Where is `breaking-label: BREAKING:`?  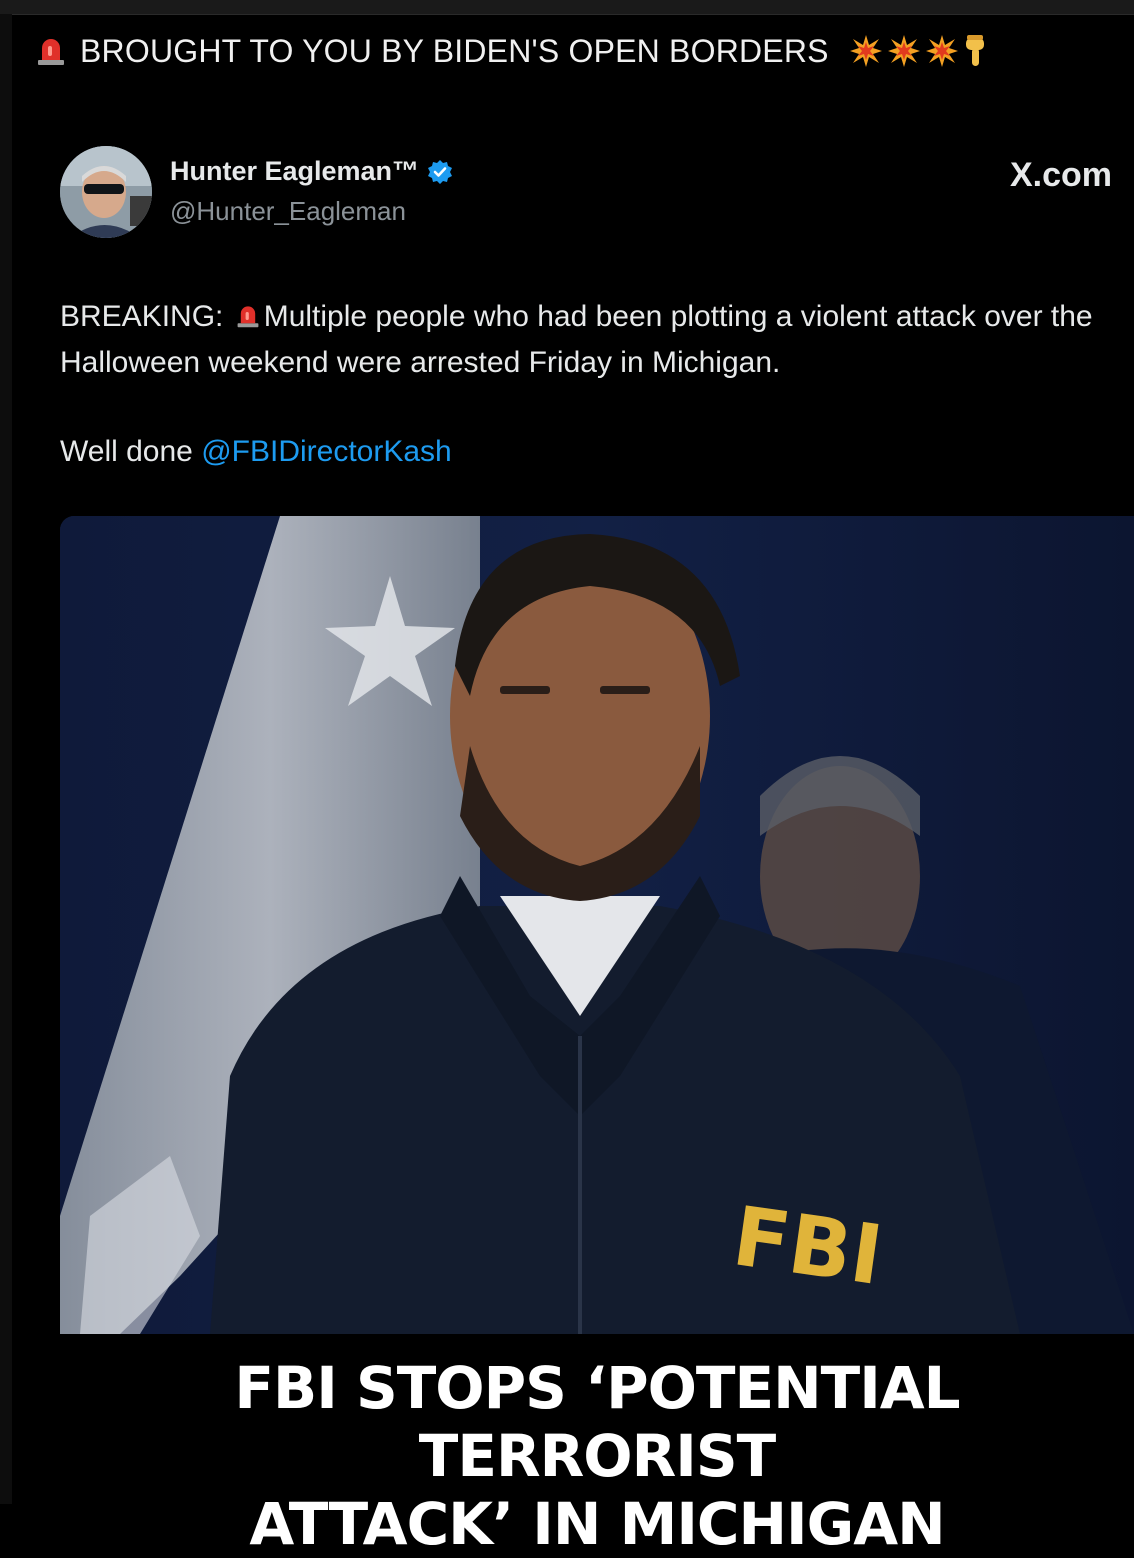
breaking-label: BREAKING: is located at coordinates (142, 316).